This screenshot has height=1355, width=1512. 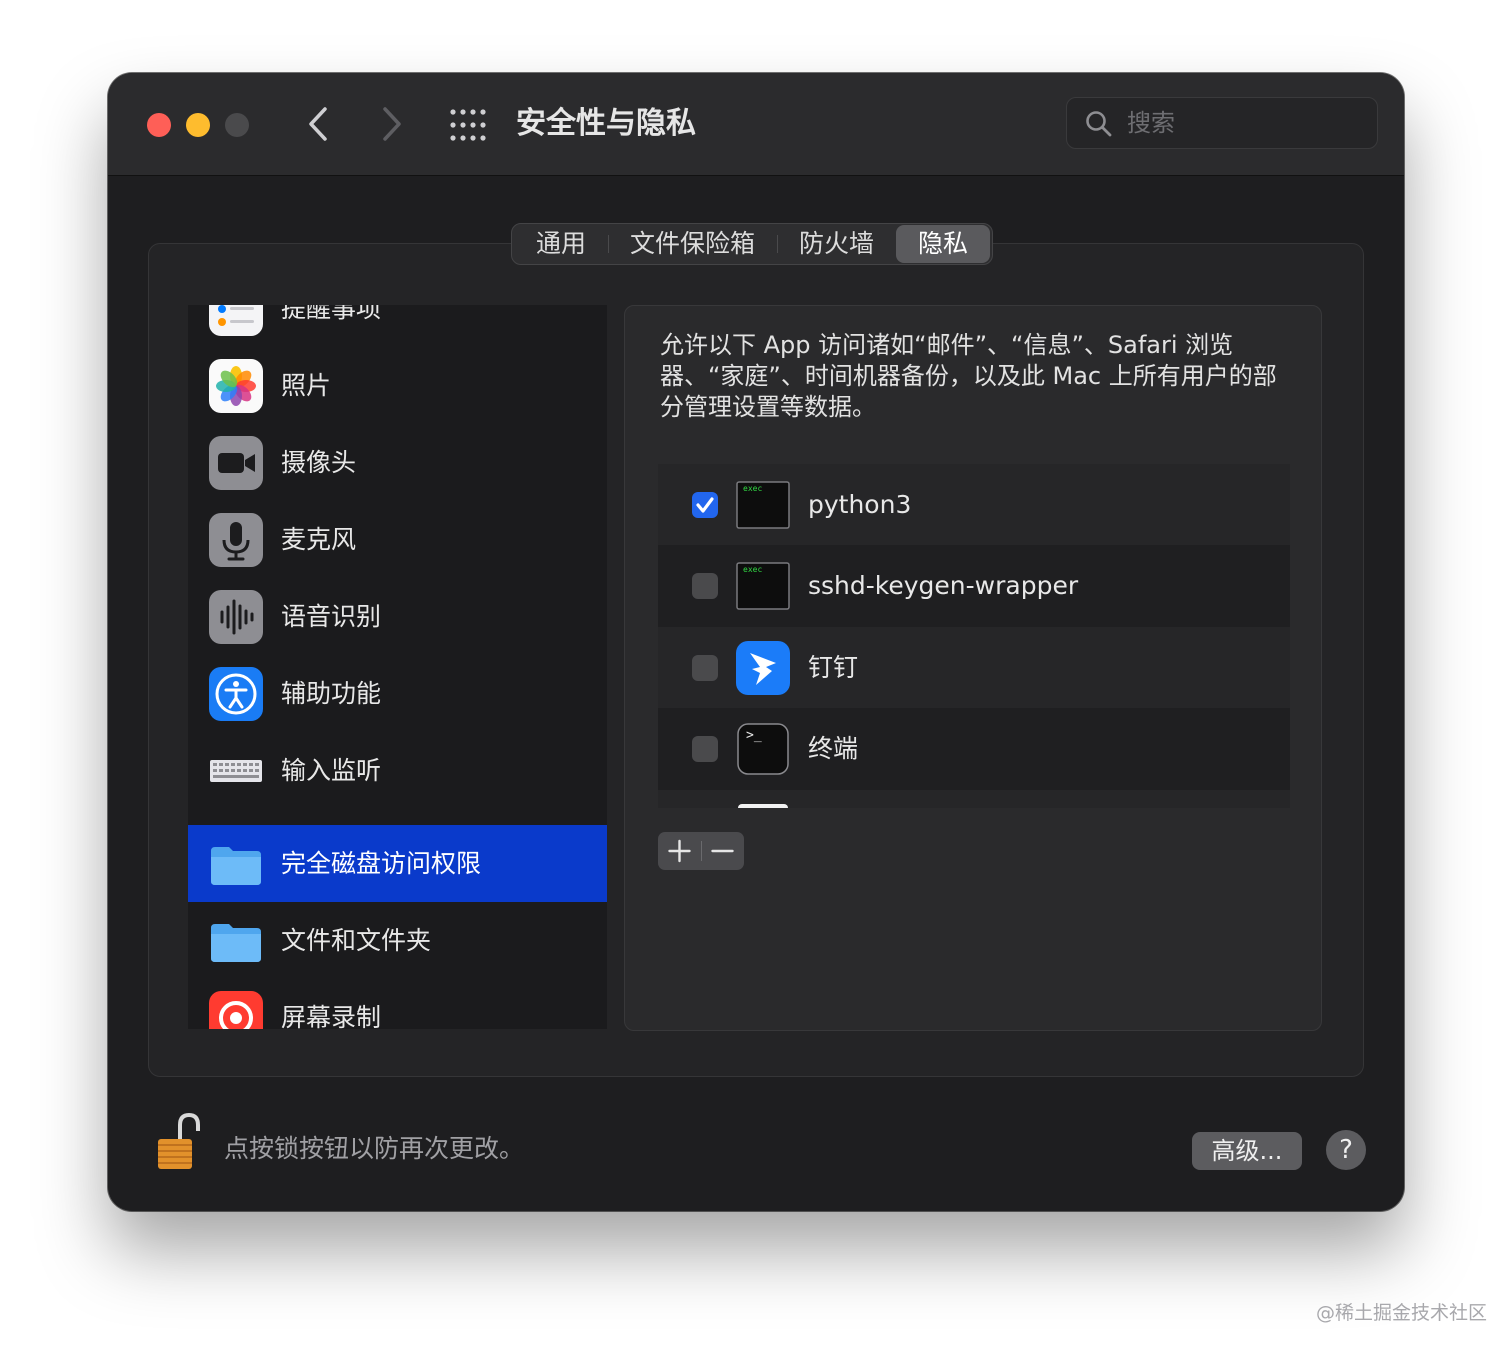 I want to click on camera-icon, so click(x=236, y=463).